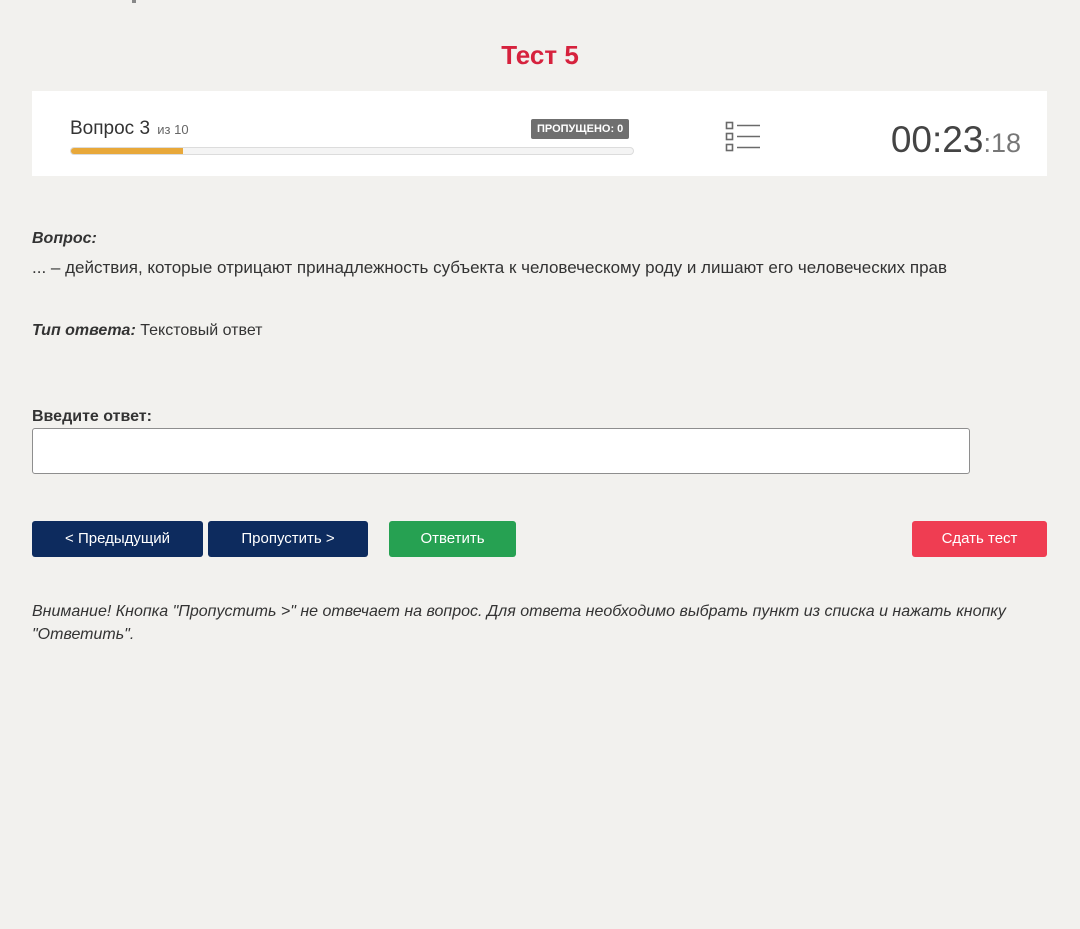 This screenshot has width=1080, height=929. Describe the element at coordinates (84, 330) in the screenshot. I see `answer-type-label: Тип ответа:` at that location.